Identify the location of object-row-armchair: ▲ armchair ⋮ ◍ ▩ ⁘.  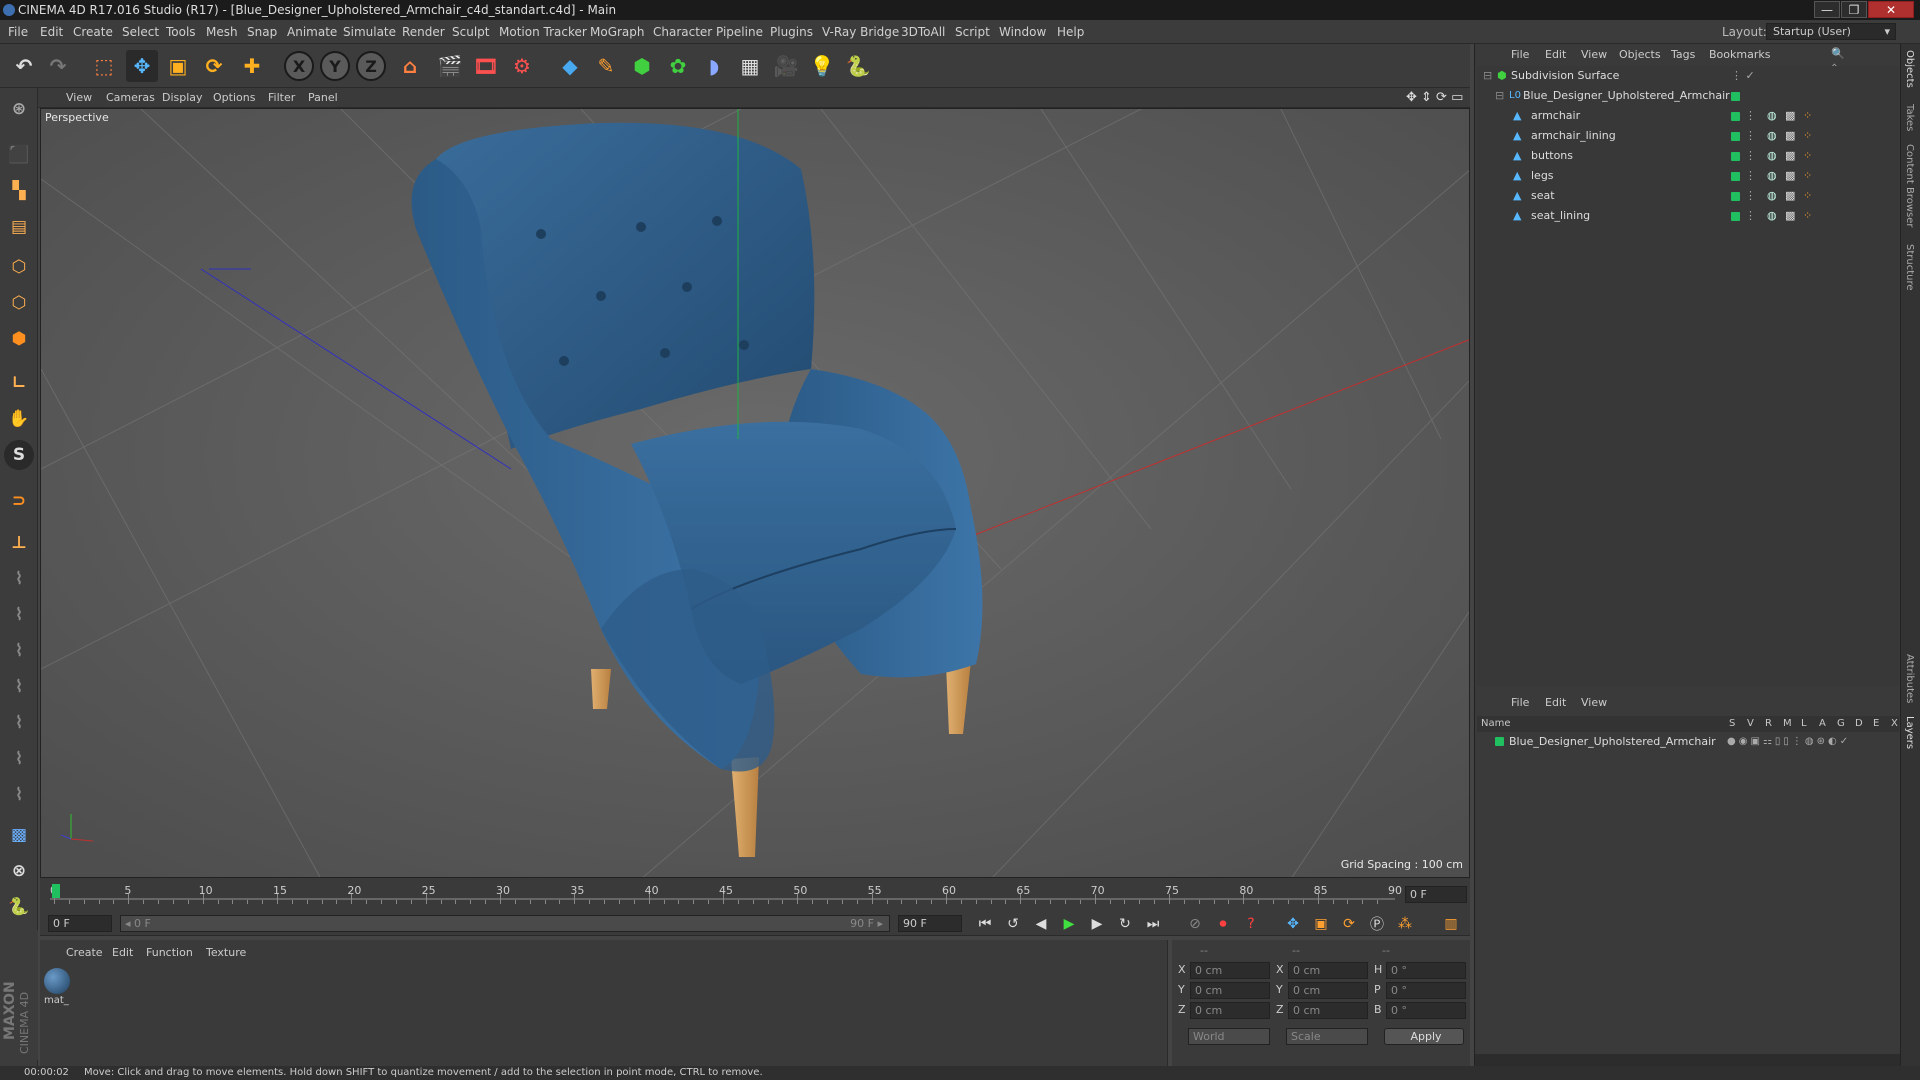
(1690, 116).